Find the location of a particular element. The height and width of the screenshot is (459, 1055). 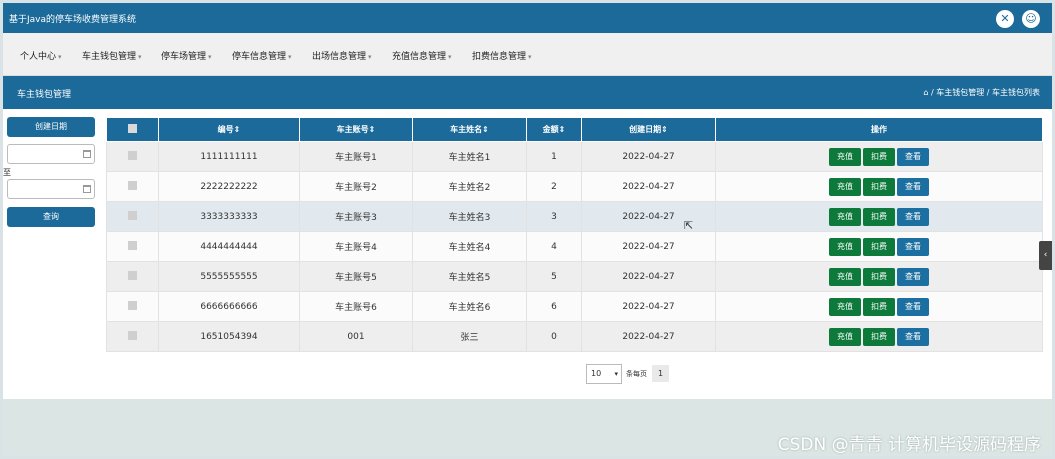

col-date-header: 创建日期⇕ is located at coordinates (648, 129).